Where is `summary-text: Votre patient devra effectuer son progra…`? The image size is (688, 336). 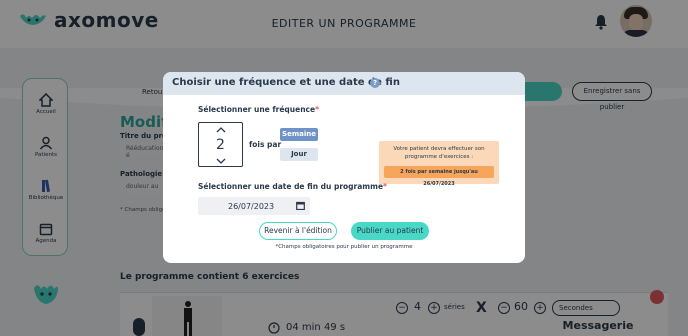
summary-text: Votre patient devra effectuer son progra… is located at coordinates (439, 153).